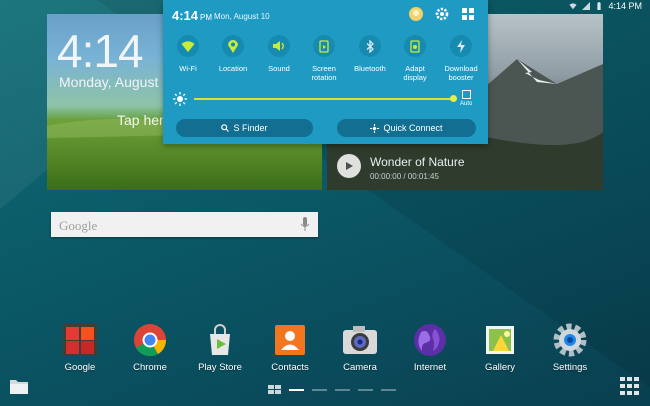  I want to click on qs-label: Screen rotation, so click(324, 73).